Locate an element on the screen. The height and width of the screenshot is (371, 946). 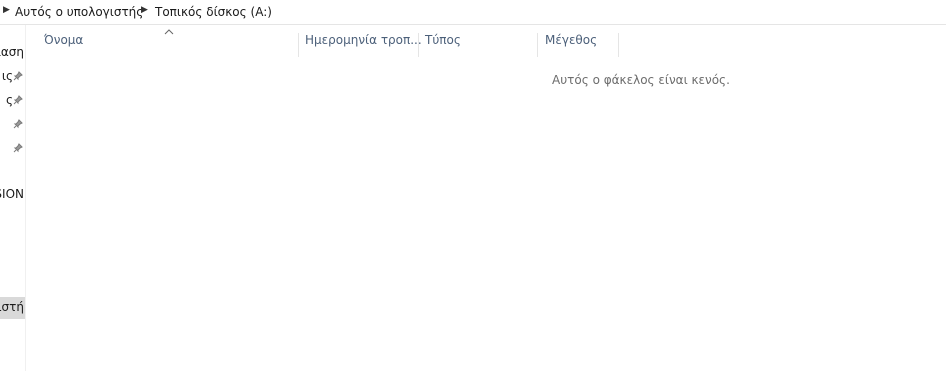
nav-item-this-pc: ιστή is located at coordinates (12, 308).